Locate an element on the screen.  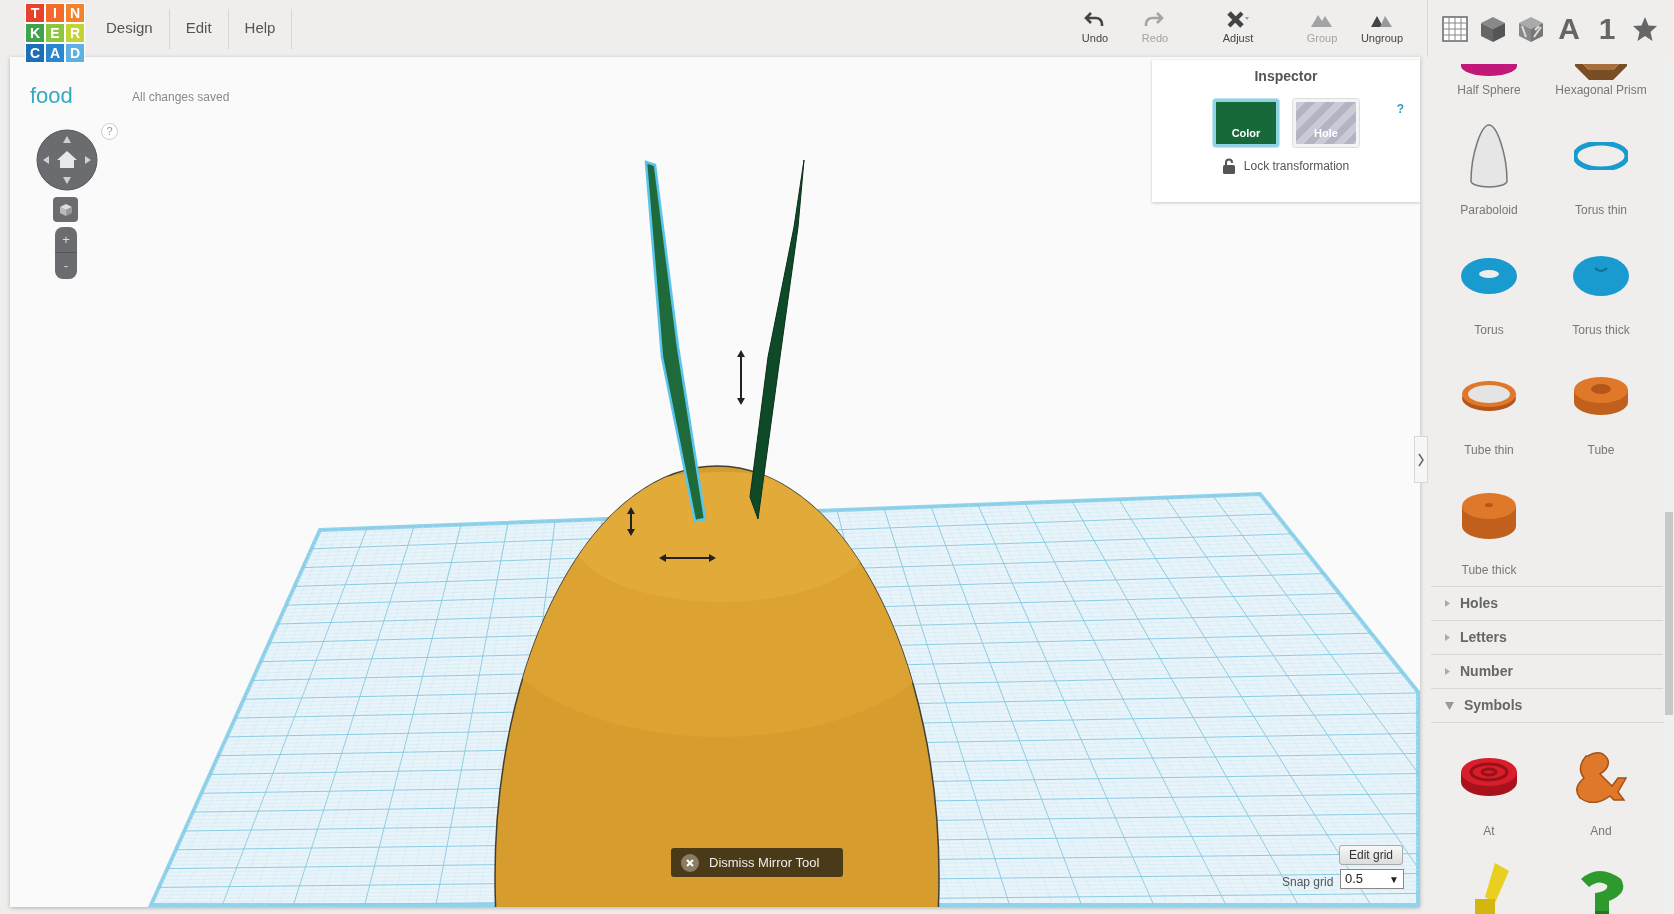
color-swatch: Color is located at coordinates (1246, 123).